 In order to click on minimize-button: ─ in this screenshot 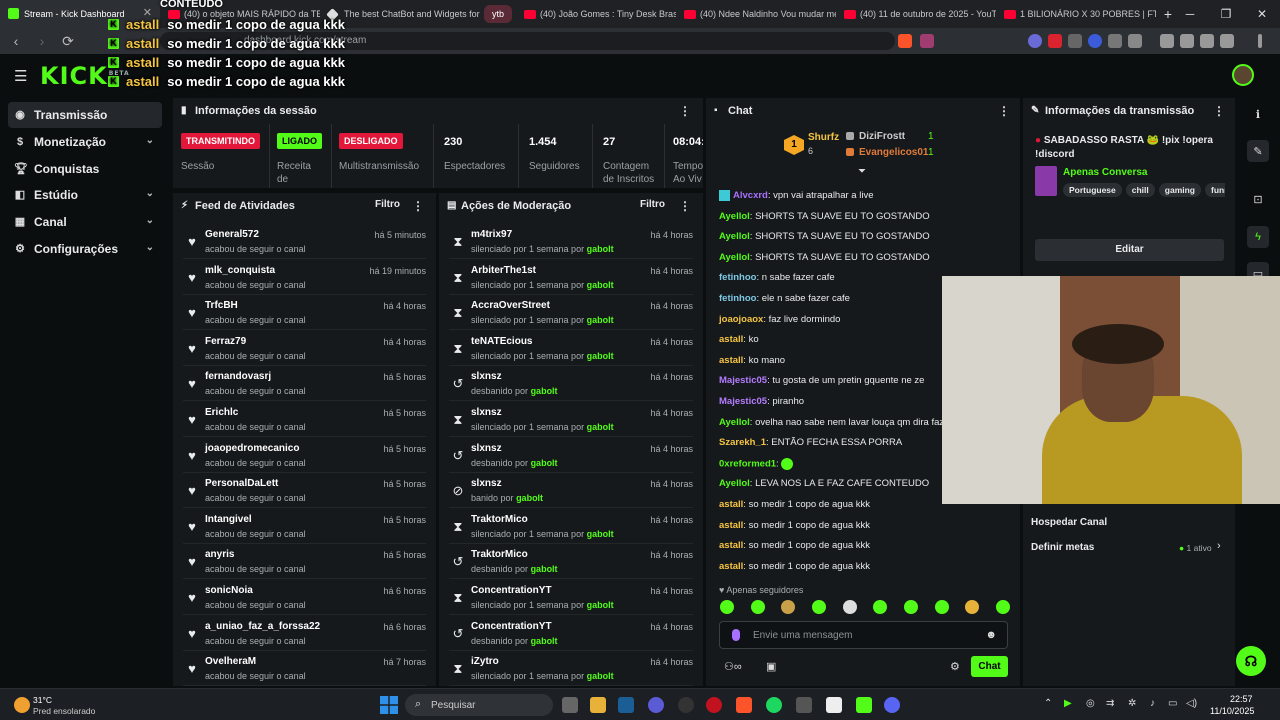, I will do `click(1190, 14)`.